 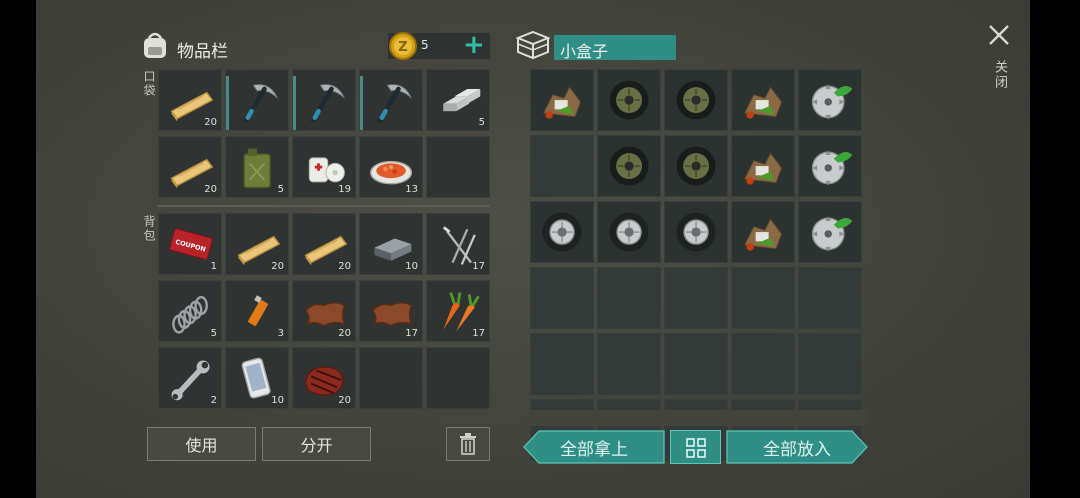 I want to click on backpack-slot: 3, so click(x=257, y=311).